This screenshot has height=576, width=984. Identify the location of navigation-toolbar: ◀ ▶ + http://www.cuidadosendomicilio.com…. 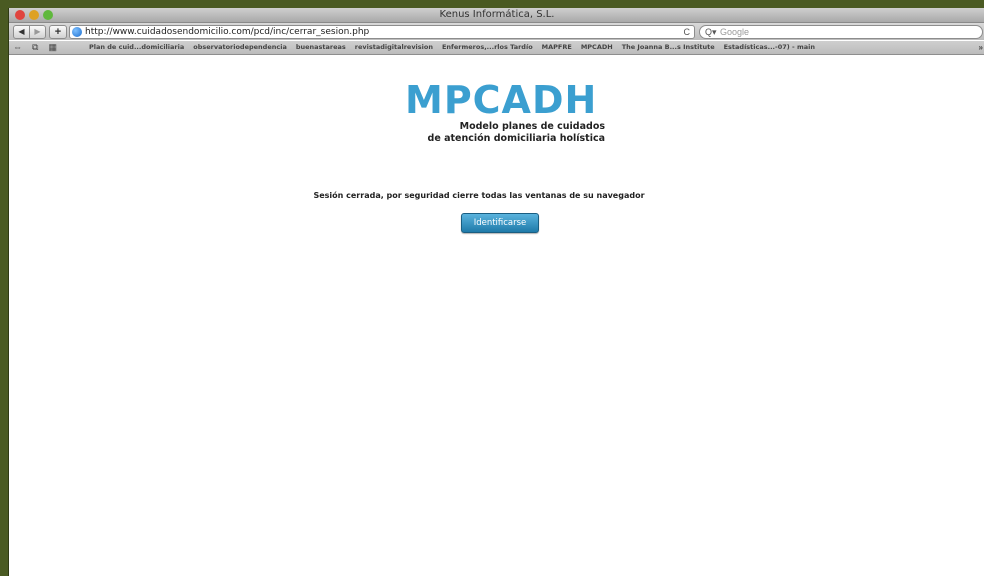
(496, 31).